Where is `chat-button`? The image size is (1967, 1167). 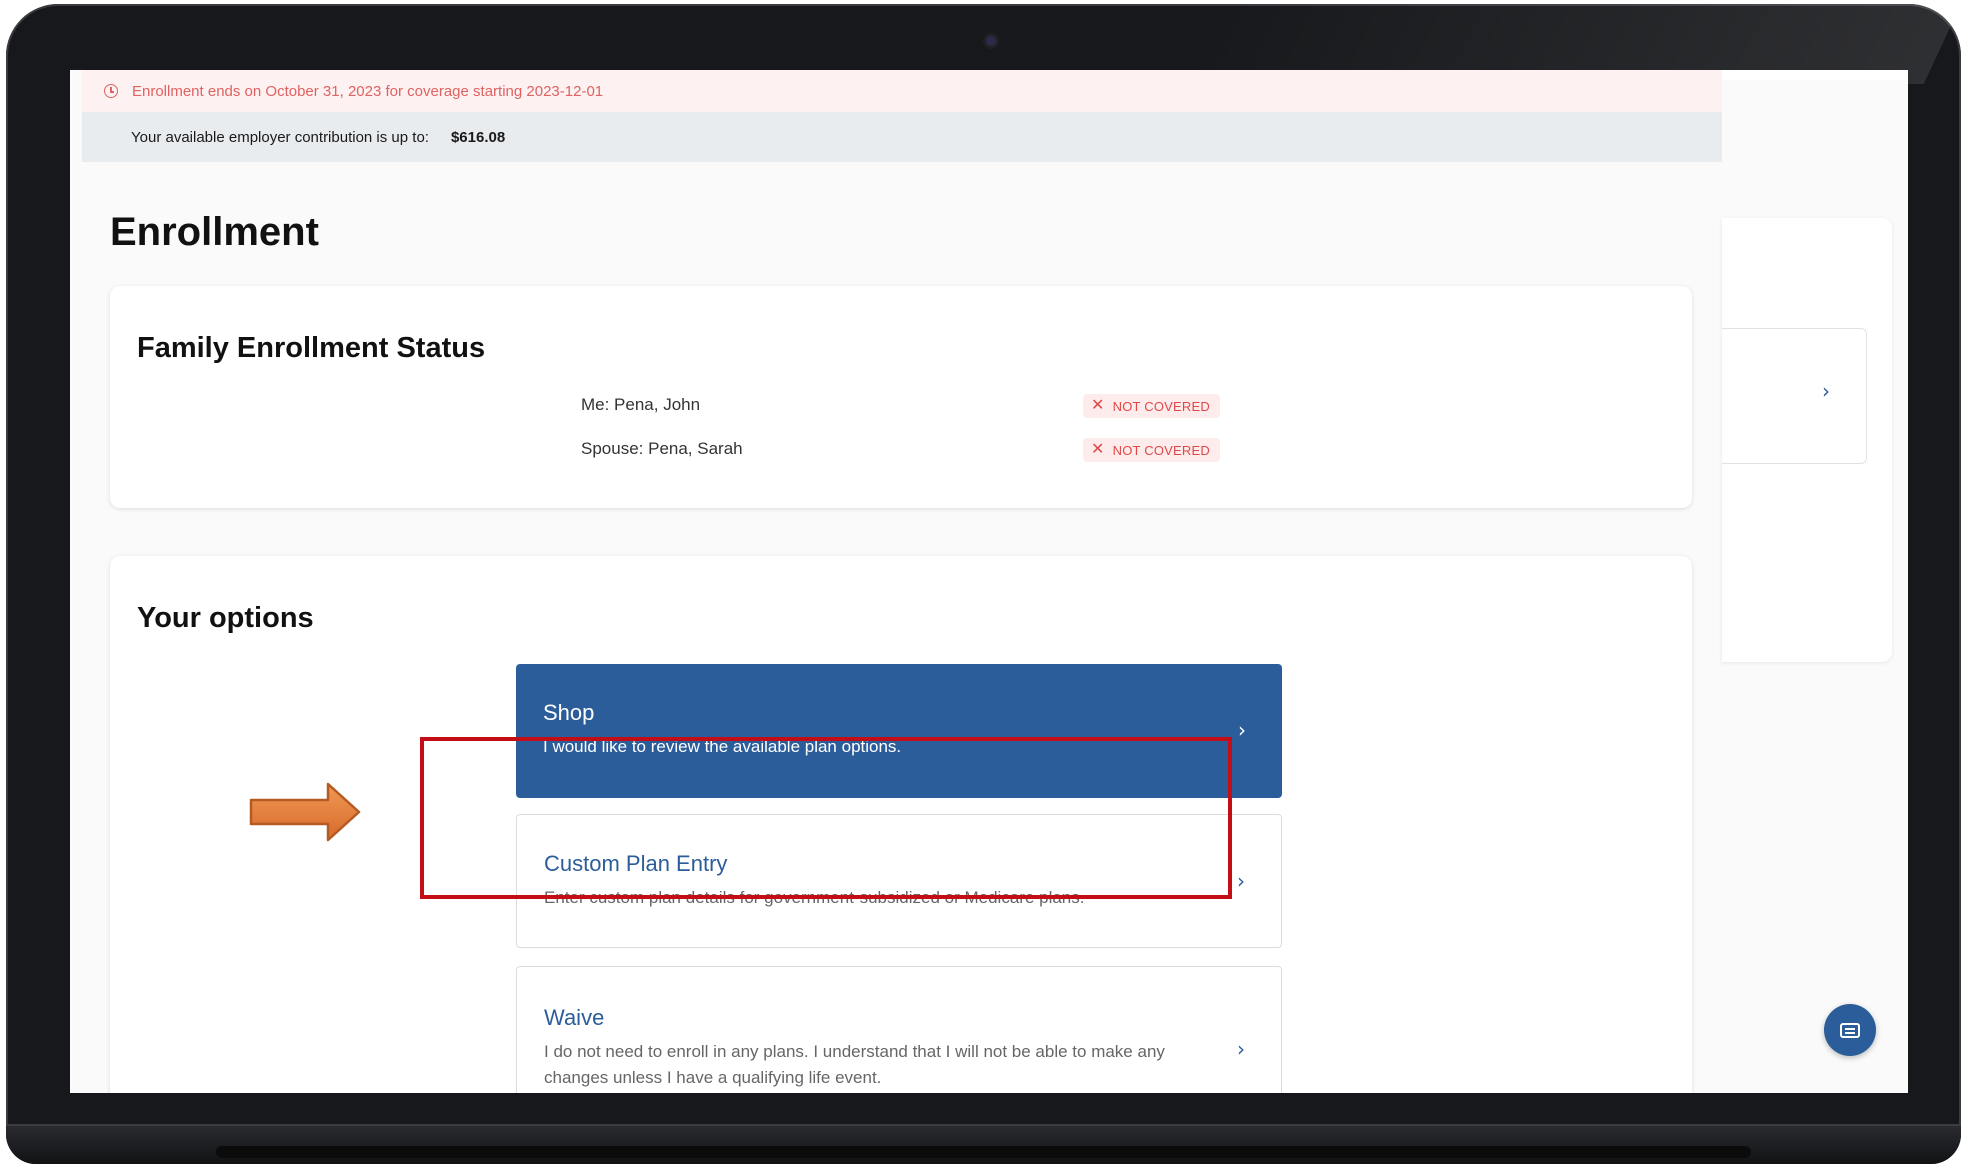 chat-button is located at coordinates (1850, 1030).